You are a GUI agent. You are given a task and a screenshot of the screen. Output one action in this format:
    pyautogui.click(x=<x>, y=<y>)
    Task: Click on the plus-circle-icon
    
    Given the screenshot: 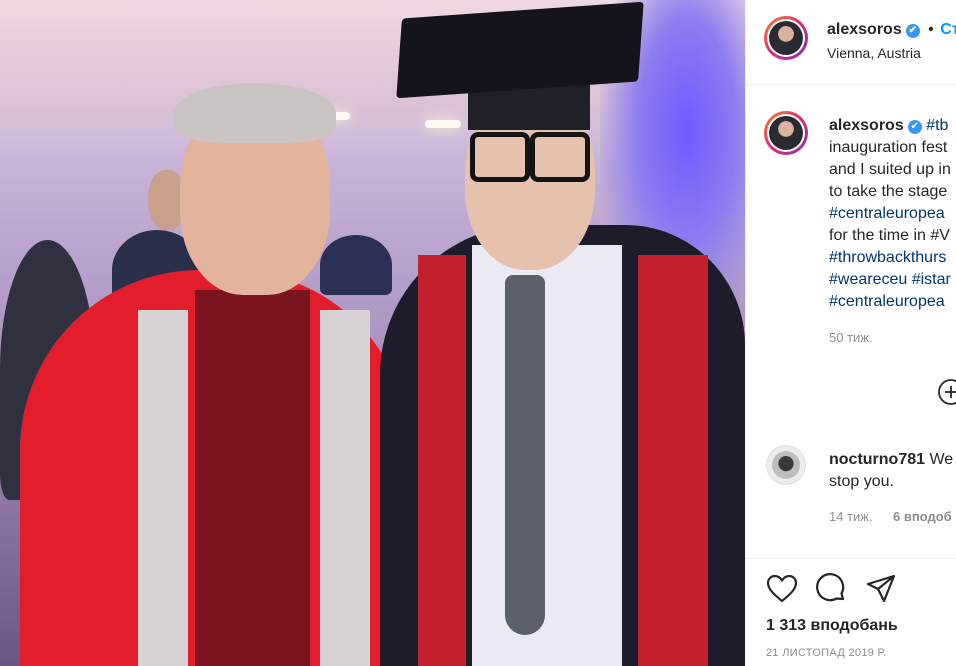 What is the action you would take?
    pyautogui.click(x=946, y=392)
    